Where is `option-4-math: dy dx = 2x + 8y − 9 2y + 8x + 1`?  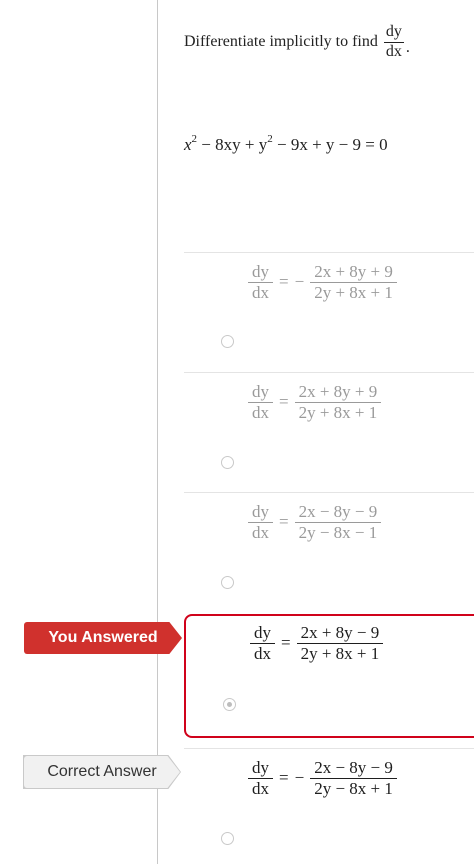 option-4-math: dy dx = 2x + 8y − 9 2y + 8x + 1 is located at coordinates (317, 643).